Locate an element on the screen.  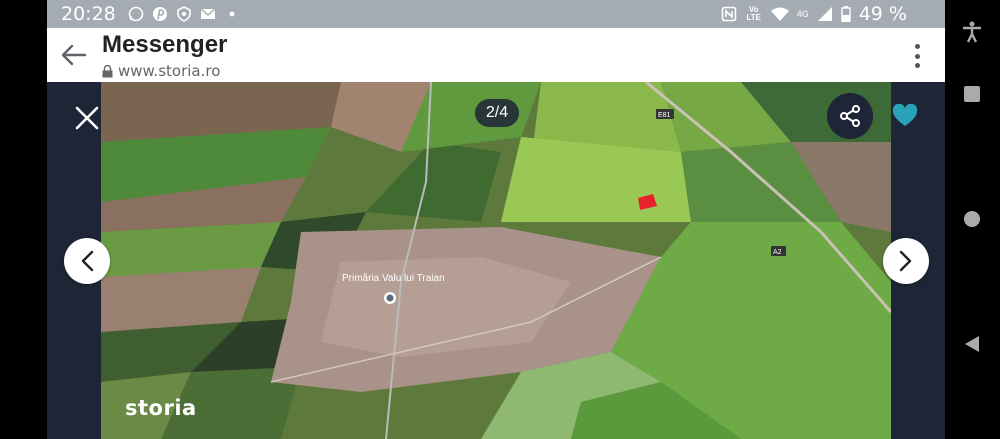
pinterest-icon is located at coordinates (159, 14).